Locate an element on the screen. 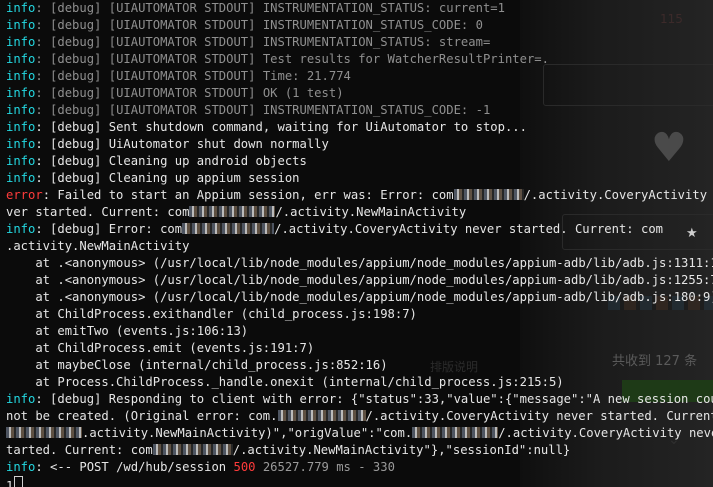 Image resolution: width=713 pixels, height=487 pixels. terminal-line: info: [debug] Cleaning up appium session is located at coordinates (359, 178).